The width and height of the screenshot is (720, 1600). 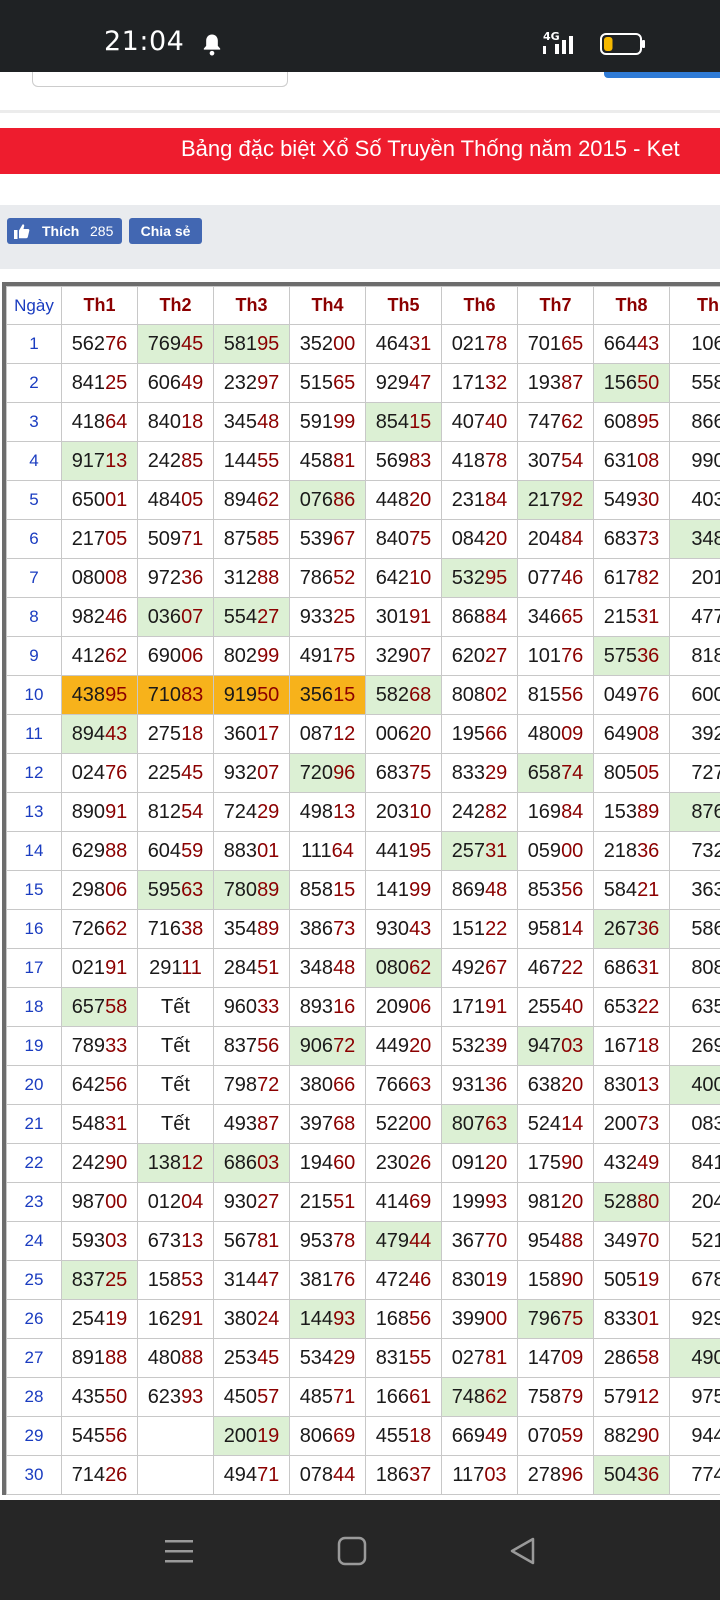 I want to click on result-cell: 39900, so click(x=479, y=1319).